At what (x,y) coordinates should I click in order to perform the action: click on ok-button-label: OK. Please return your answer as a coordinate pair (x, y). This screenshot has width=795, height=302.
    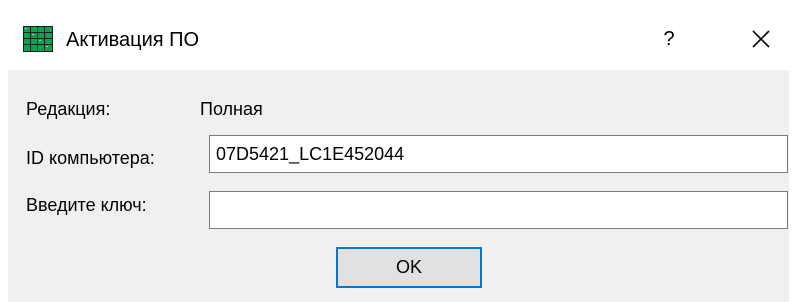
    Looking at the image, I should click on (408, 267).